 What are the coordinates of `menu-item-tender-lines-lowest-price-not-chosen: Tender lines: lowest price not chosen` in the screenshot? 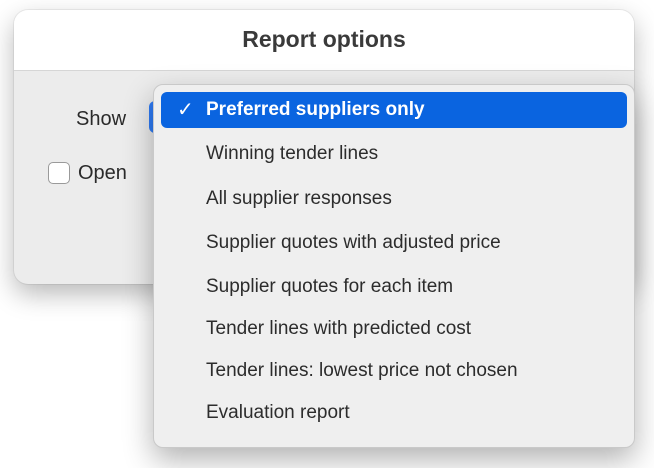 It's located at (394, 371).